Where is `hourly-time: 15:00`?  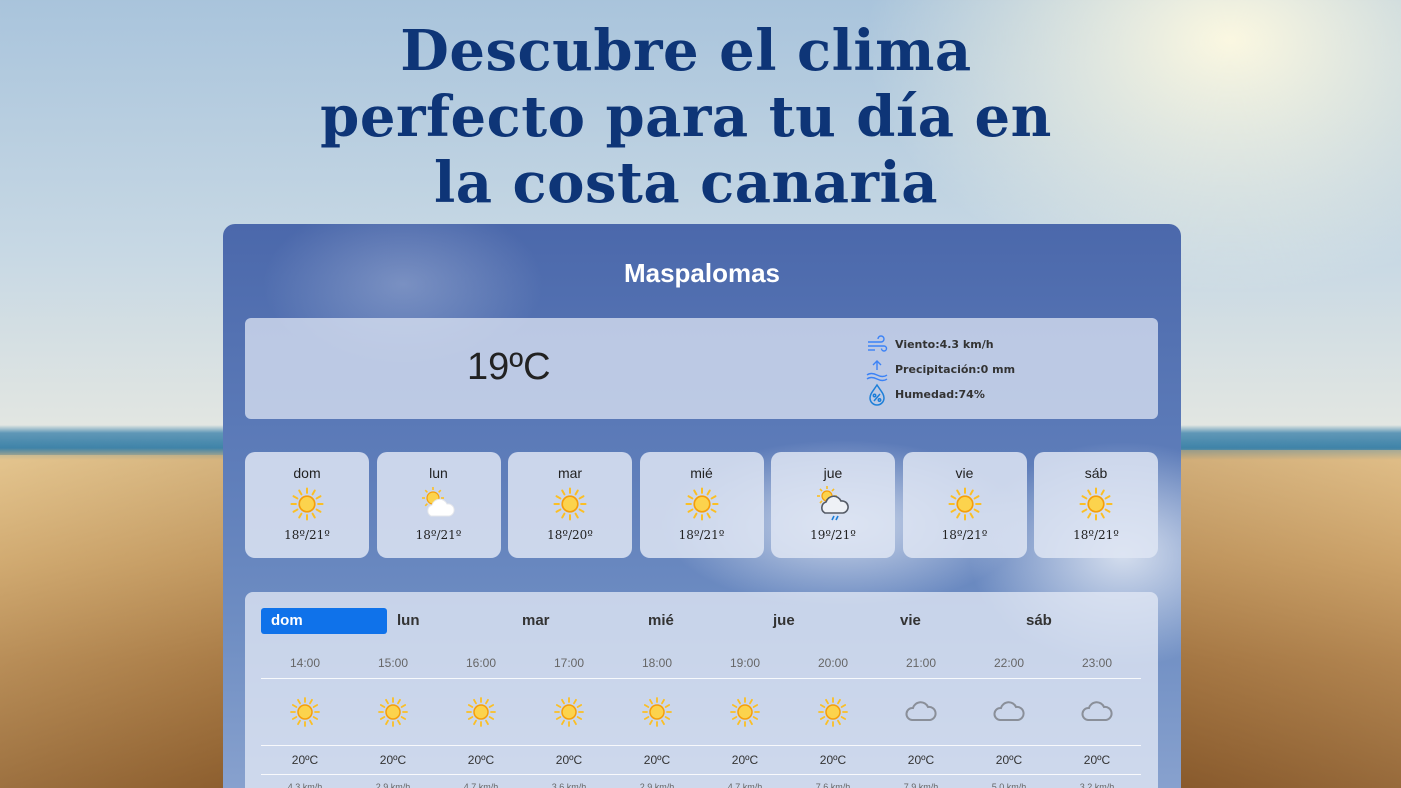 hourly-time: 15:00 is located at coordinates (393, 663).